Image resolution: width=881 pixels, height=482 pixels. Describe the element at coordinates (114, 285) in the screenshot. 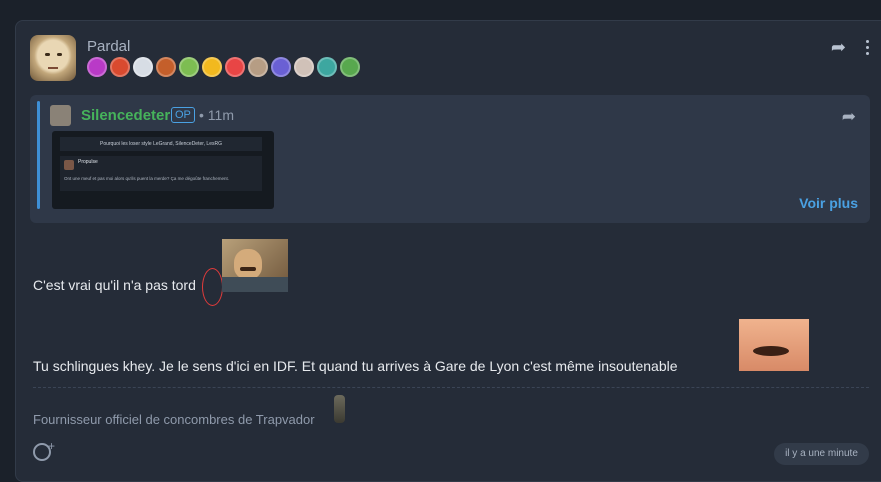

I see `message-line-1: C'est vrai qu'il n'a pas tord` at that location.